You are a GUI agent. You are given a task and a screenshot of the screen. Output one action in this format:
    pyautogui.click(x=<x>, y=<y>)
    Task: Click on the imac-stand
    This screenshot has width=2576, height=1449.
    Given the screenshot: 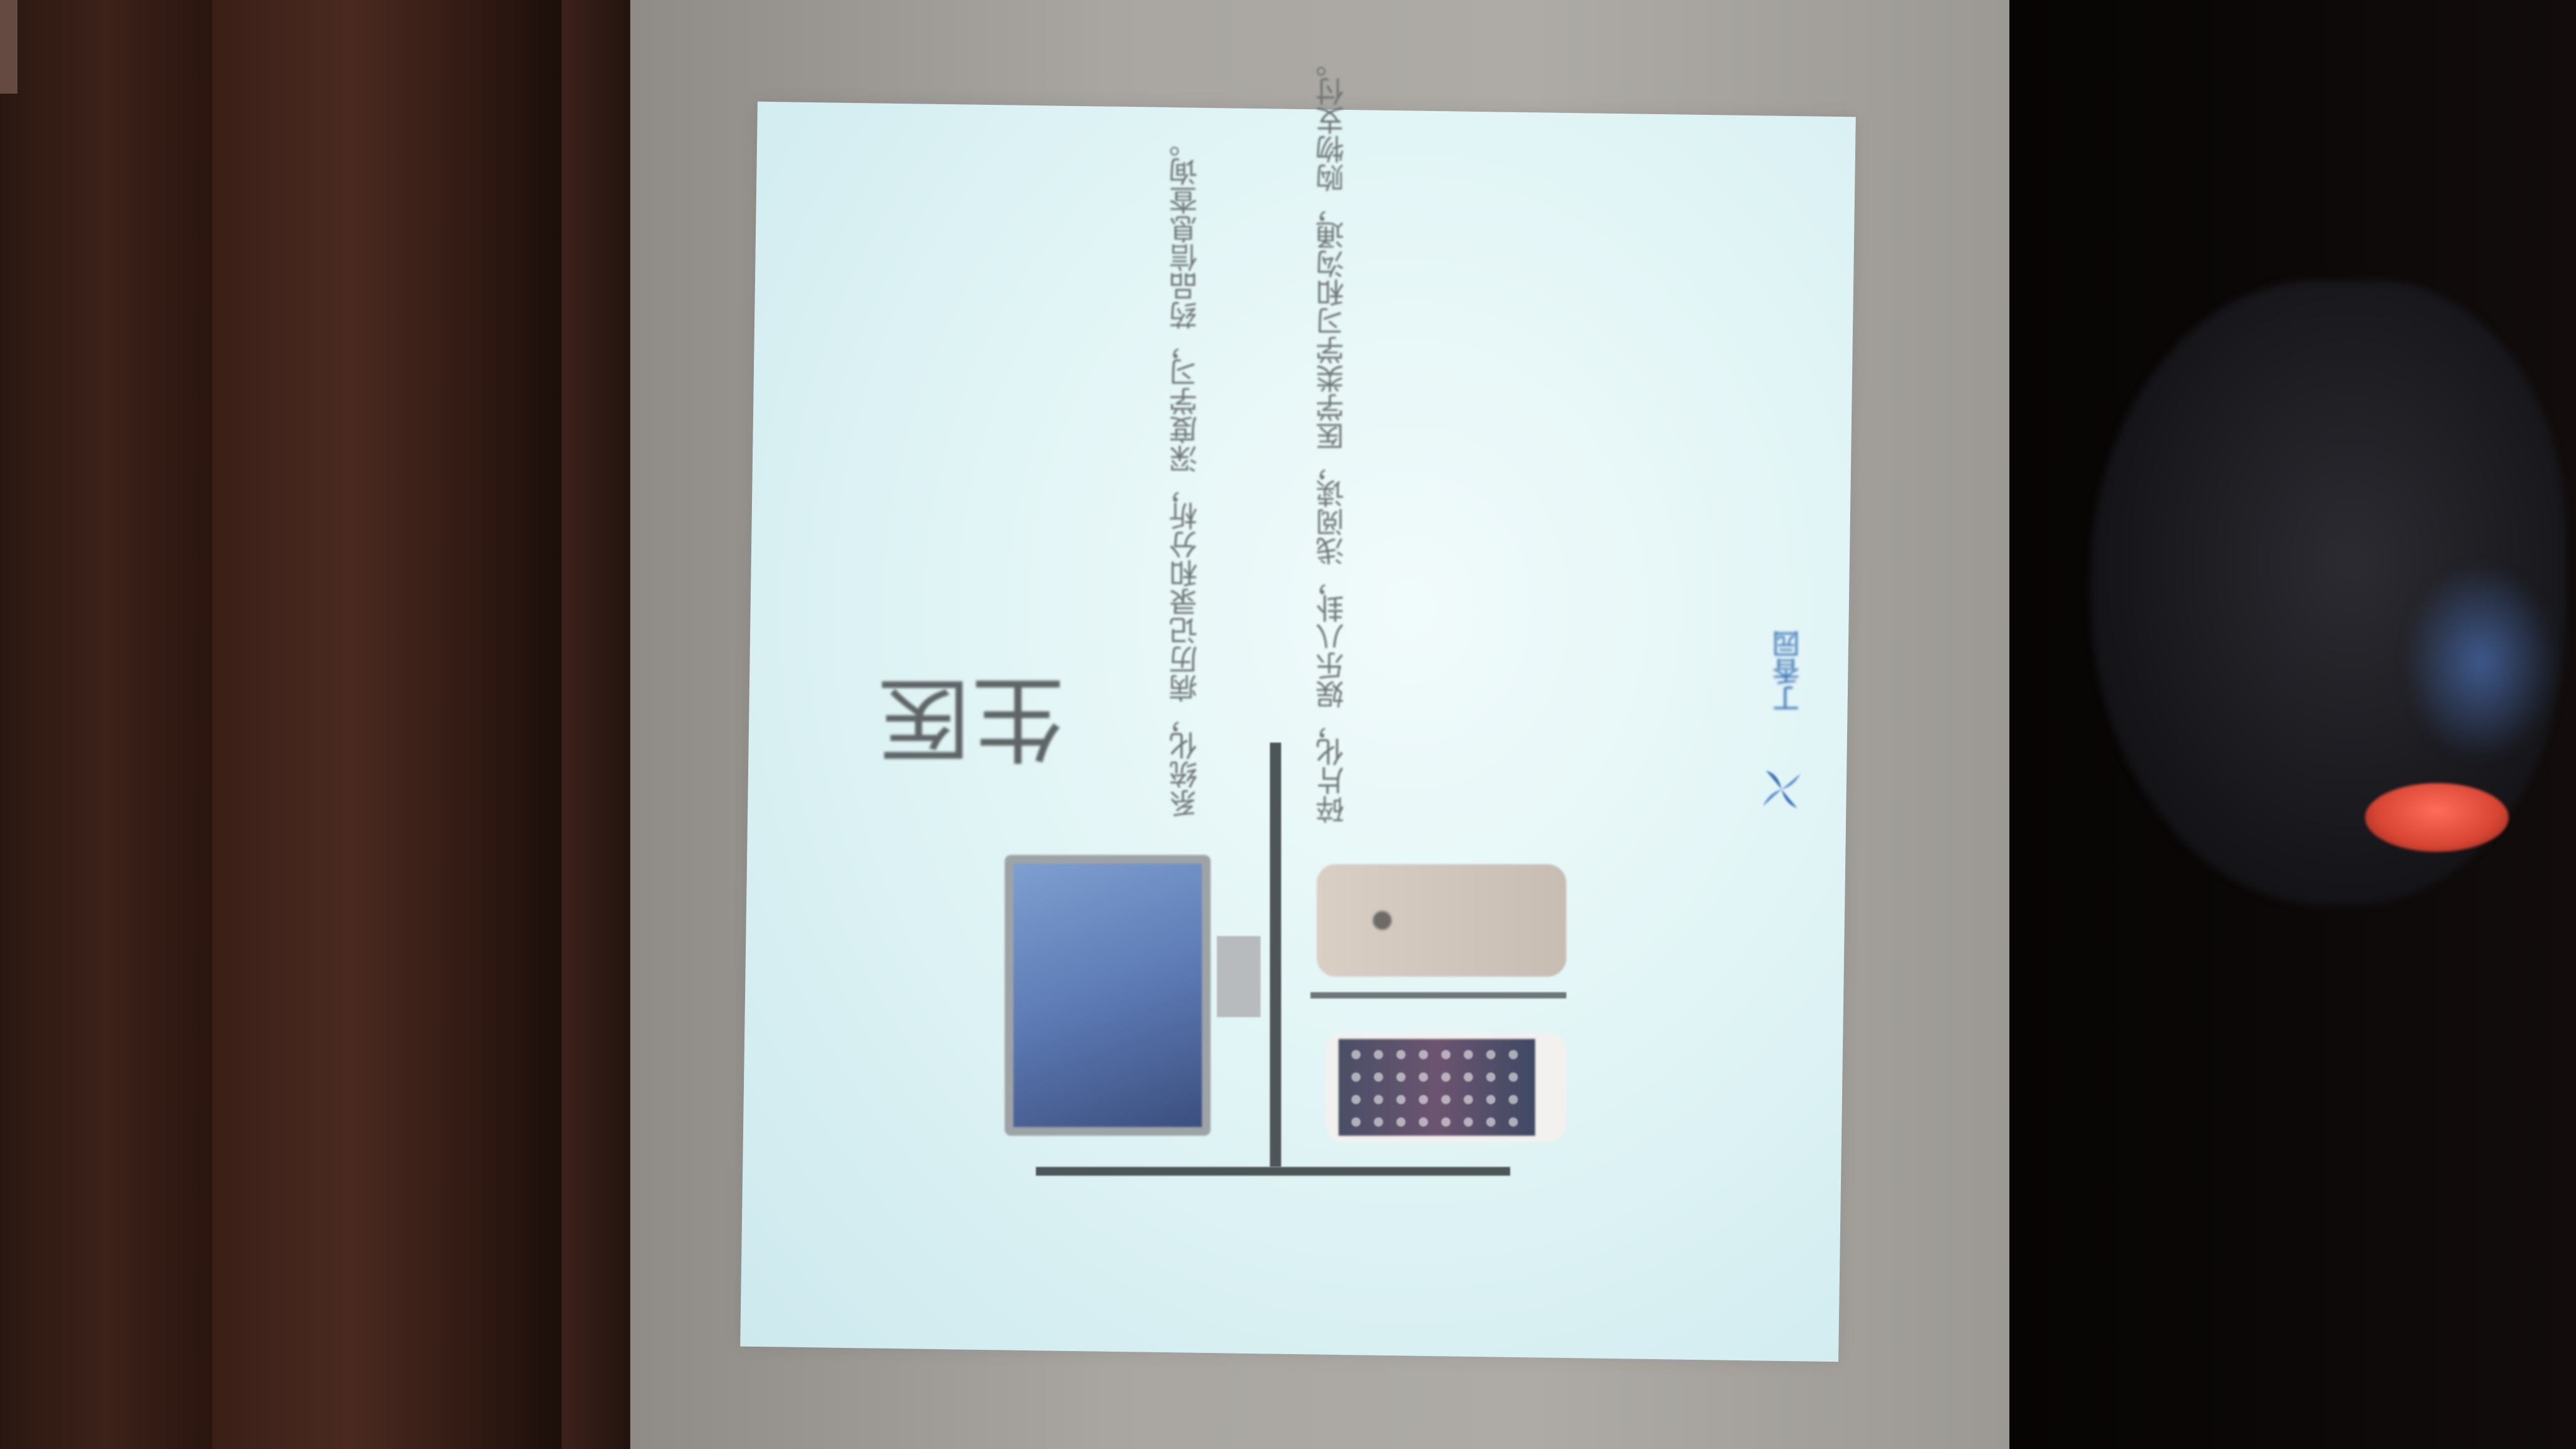 What is the action you would take?
    pyautogui.click(x=1239, y=976)
    